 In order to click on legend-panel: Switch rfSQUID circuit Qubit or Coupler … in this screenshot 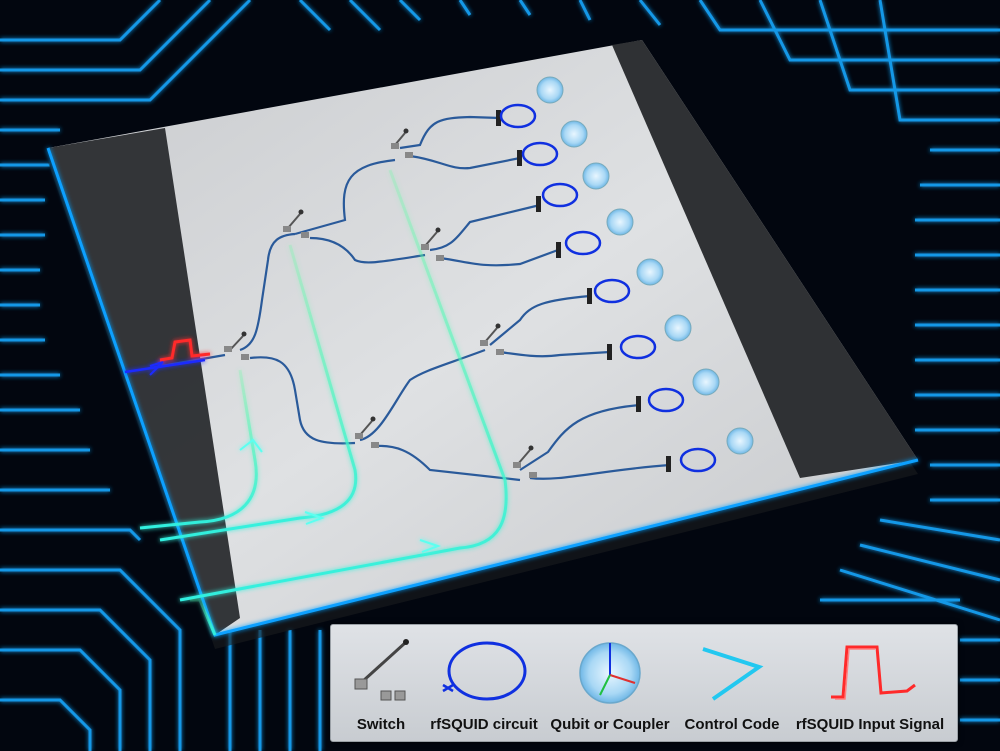, I will do `click(644, 683)`.